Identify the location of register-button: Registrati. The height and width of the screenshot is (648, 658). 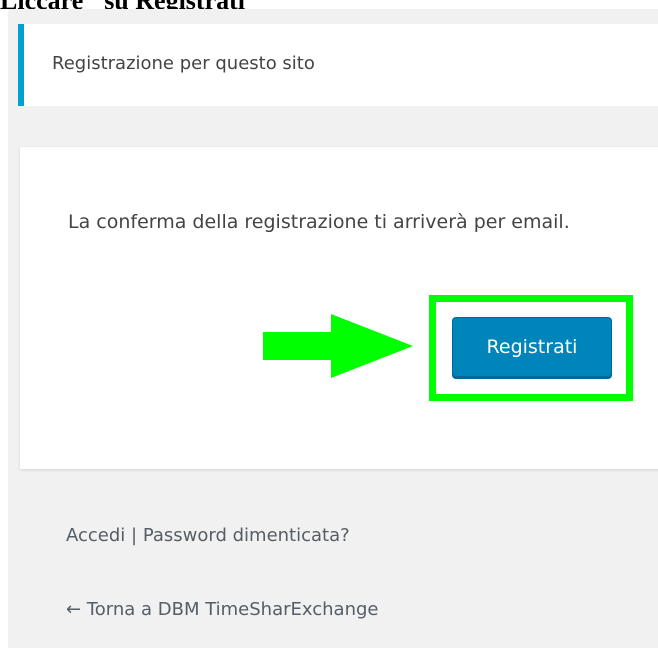
(532, 347).